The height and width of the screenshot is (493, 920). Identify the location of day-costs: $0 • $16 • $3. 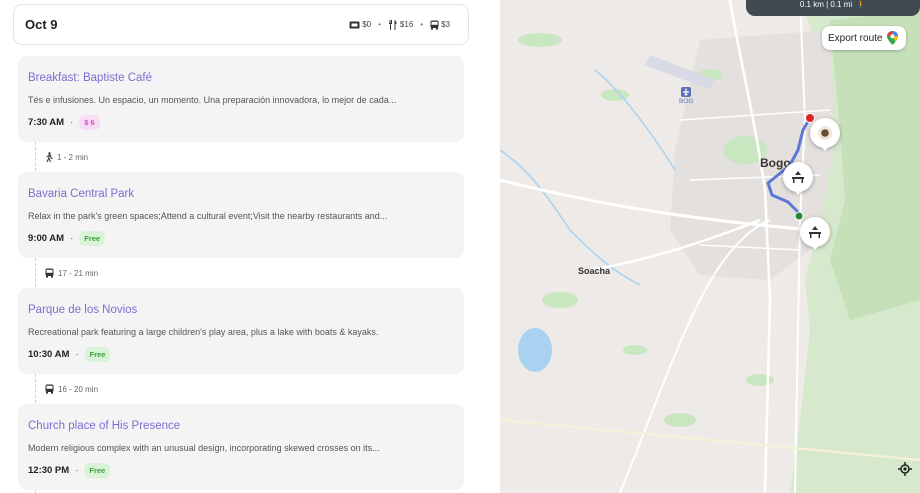
(399, 24).